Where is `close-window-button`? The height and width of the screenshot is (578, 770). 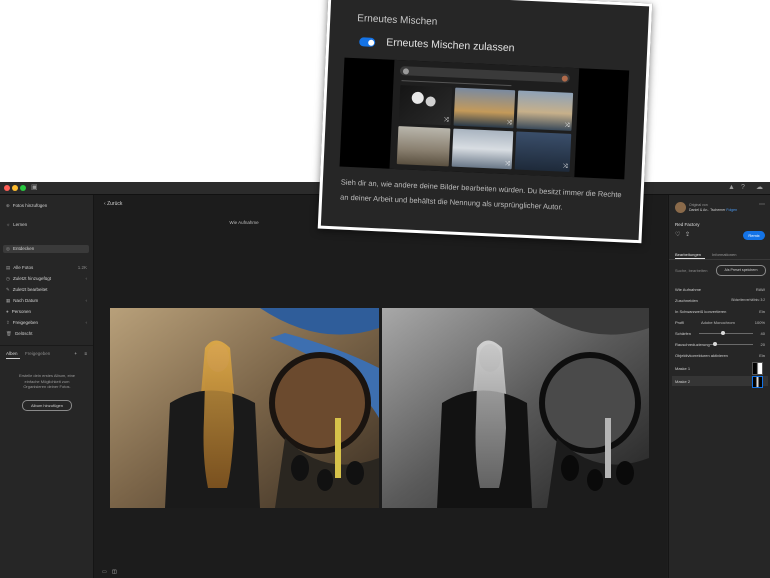 close-window-button is located at coordinates (7, 188).